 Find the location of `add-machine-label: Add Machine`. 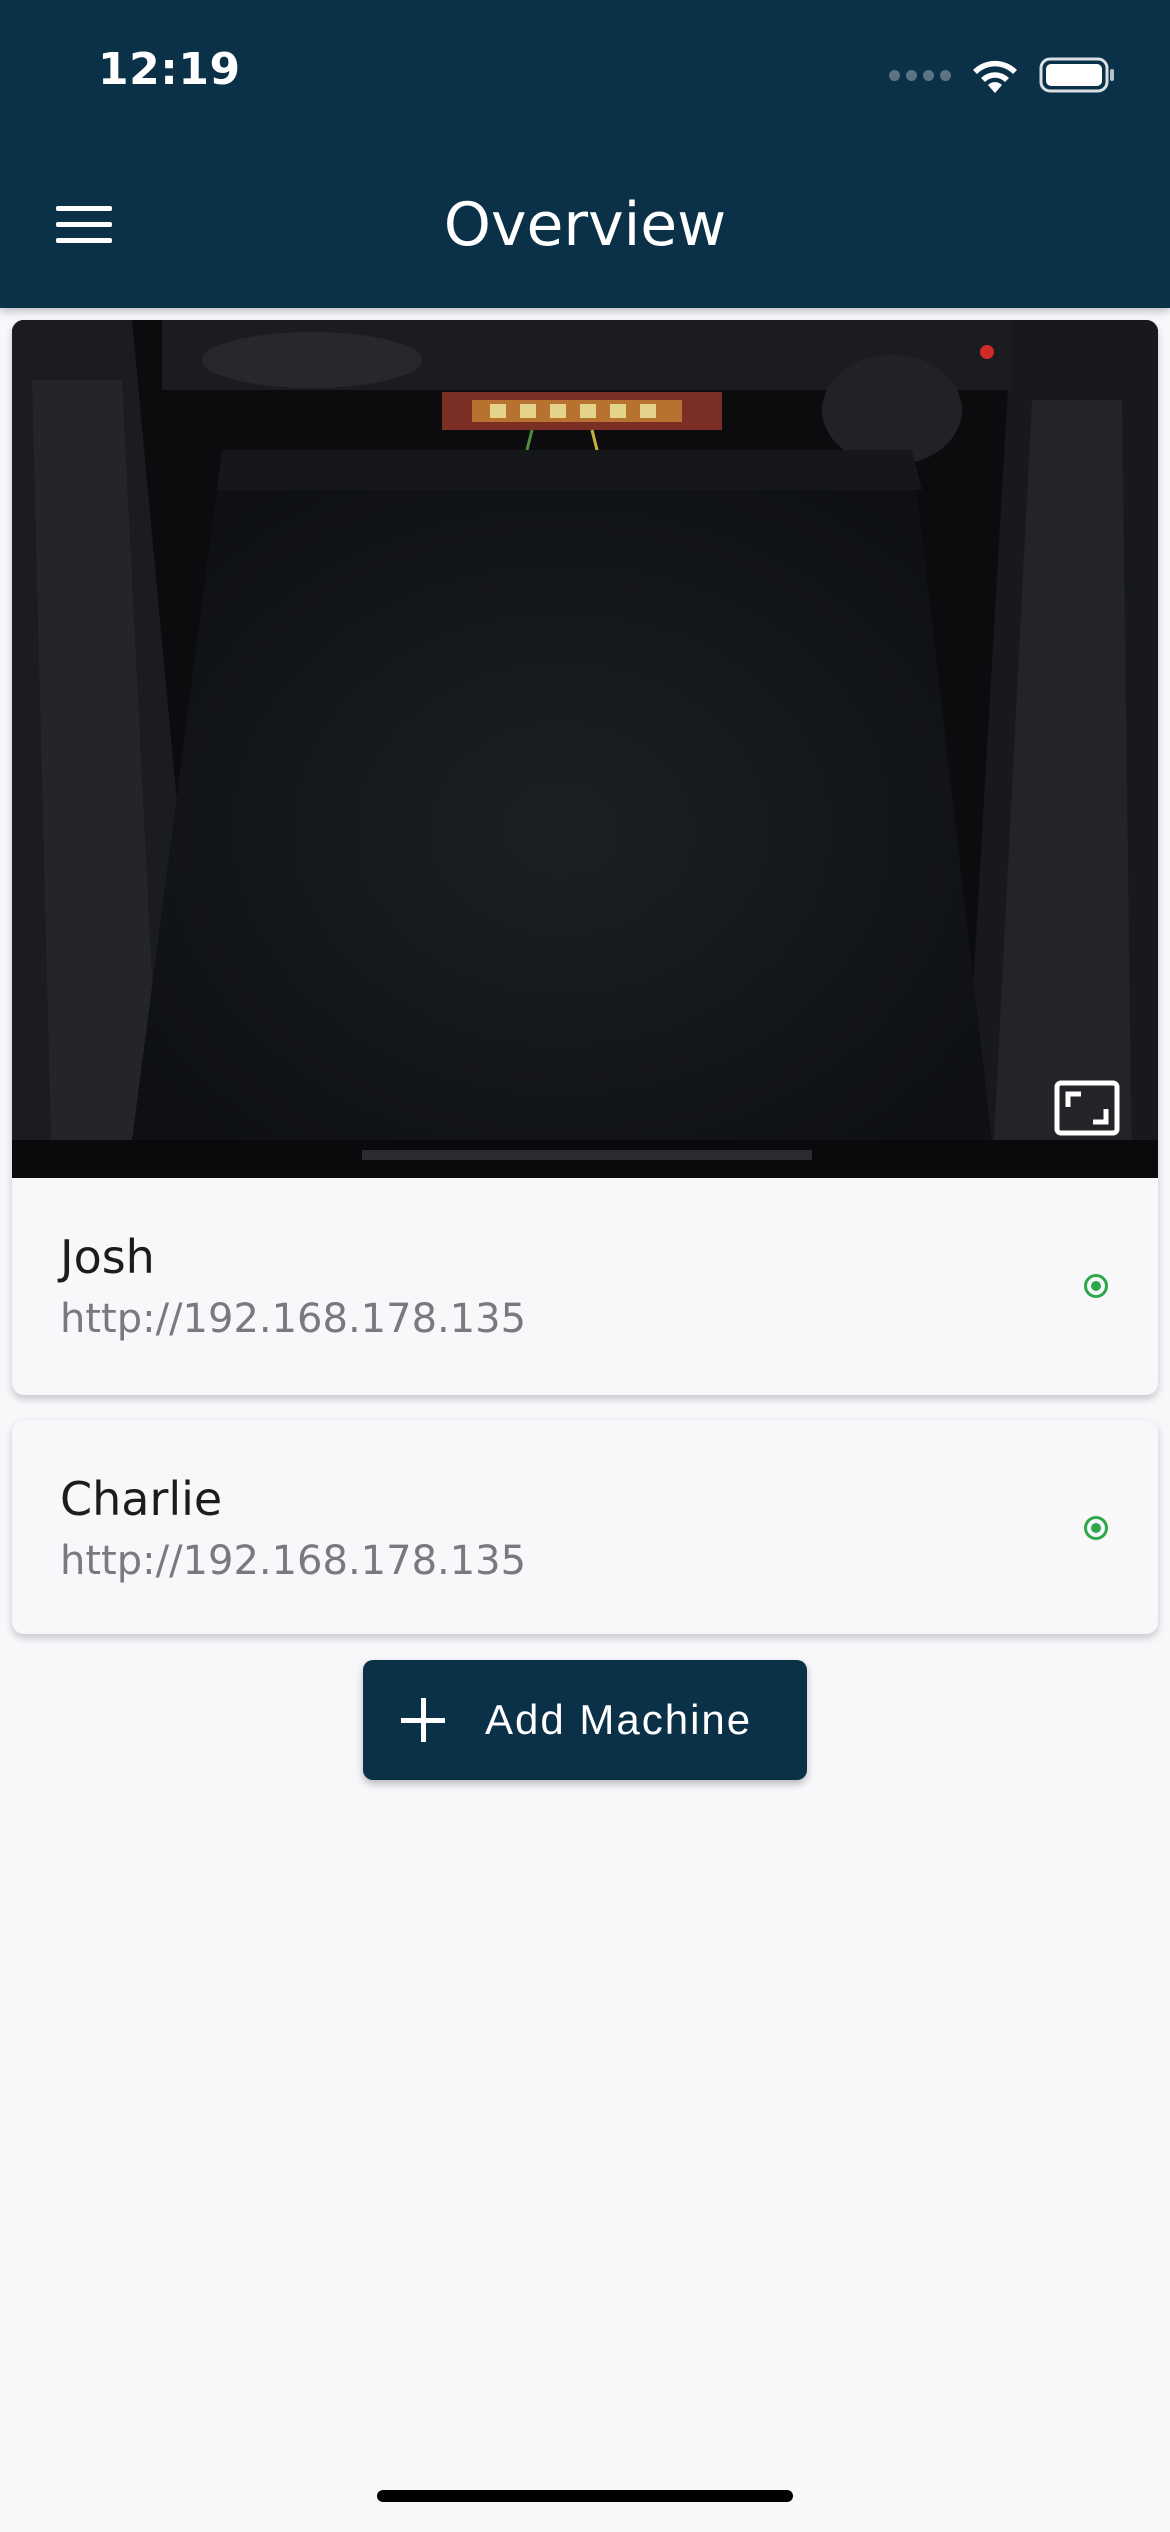

add-machine-label: Add Machine is located at coordinates (619, 1719).